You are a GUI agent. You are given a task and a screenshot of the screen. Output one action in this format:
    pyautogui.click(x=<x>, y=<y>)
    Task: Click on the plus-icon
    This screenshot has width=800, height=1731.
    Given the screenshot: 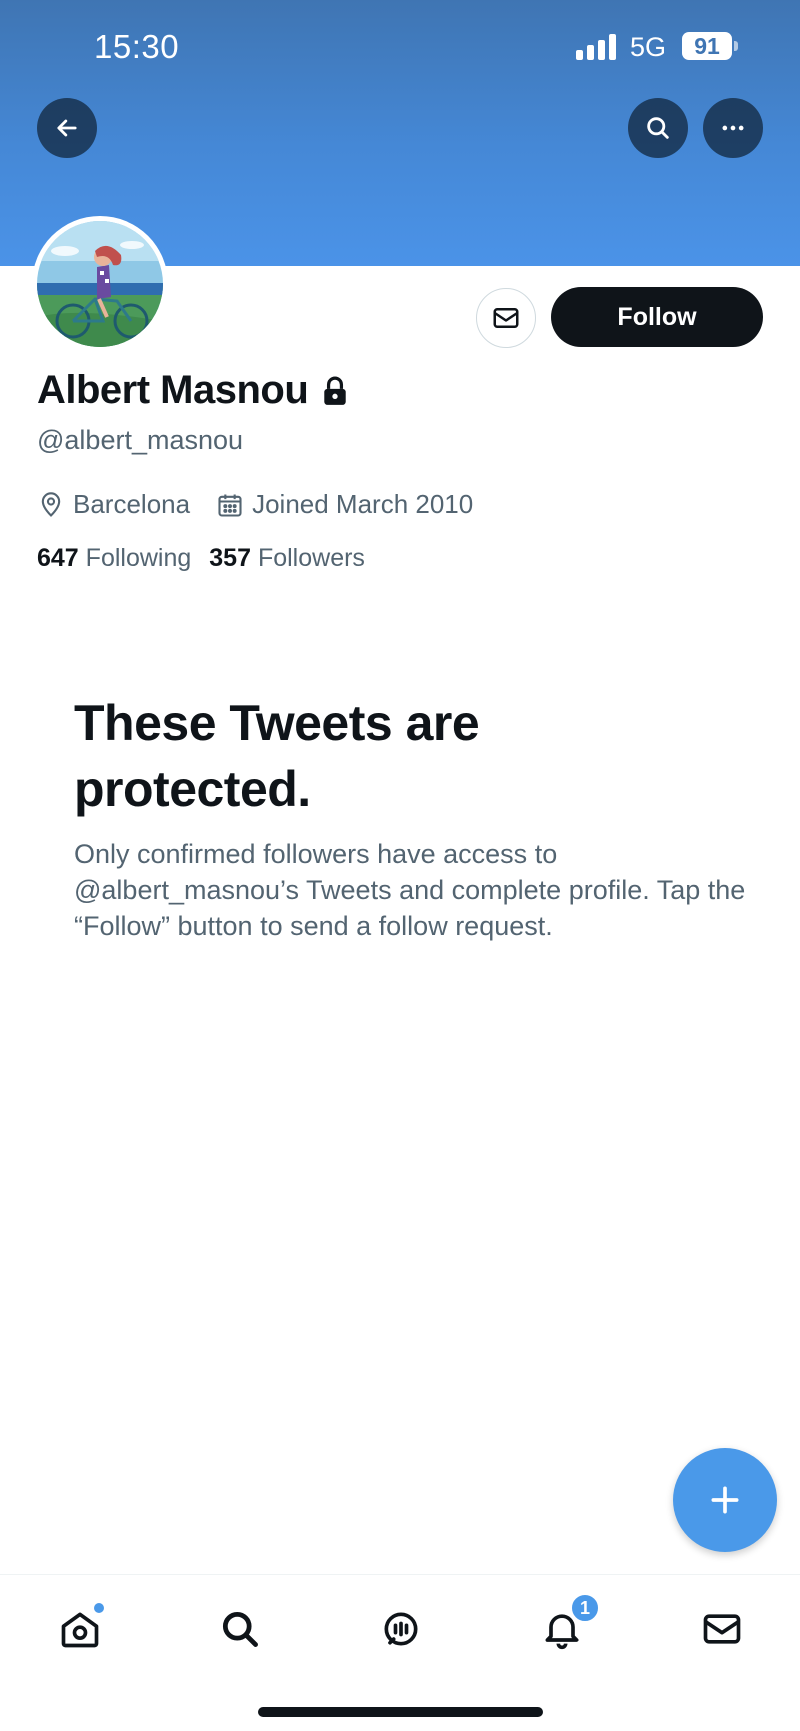 What is the action you would take?
    pyautogui.click(x=725, y=1500)
    